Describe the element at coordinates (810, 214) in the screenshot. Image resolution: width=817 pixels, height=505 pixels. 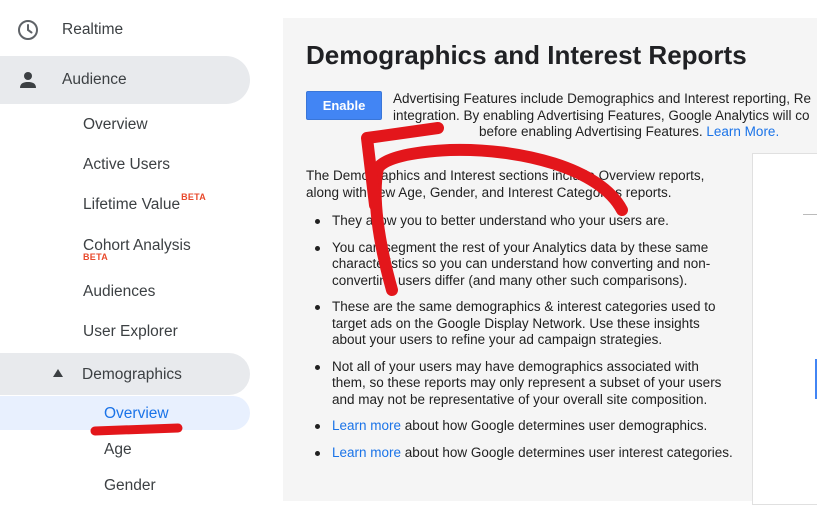
I see `divider` at that location.